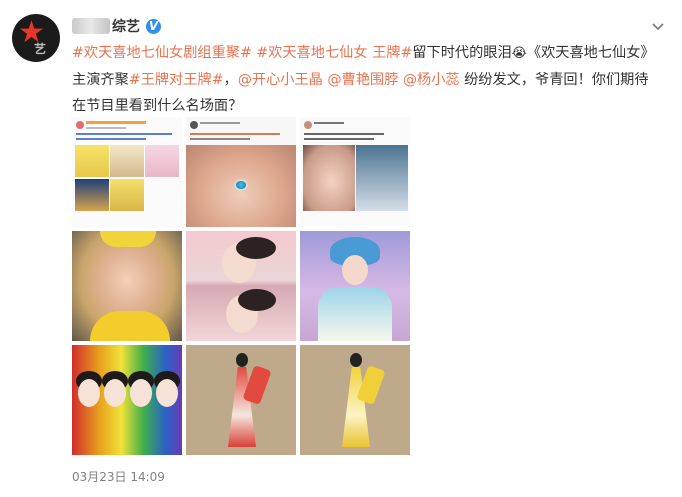 This screenshot has width=682, height=497. I want to click on hashtag-link: #王牌对王牌#, so click(176, 80).